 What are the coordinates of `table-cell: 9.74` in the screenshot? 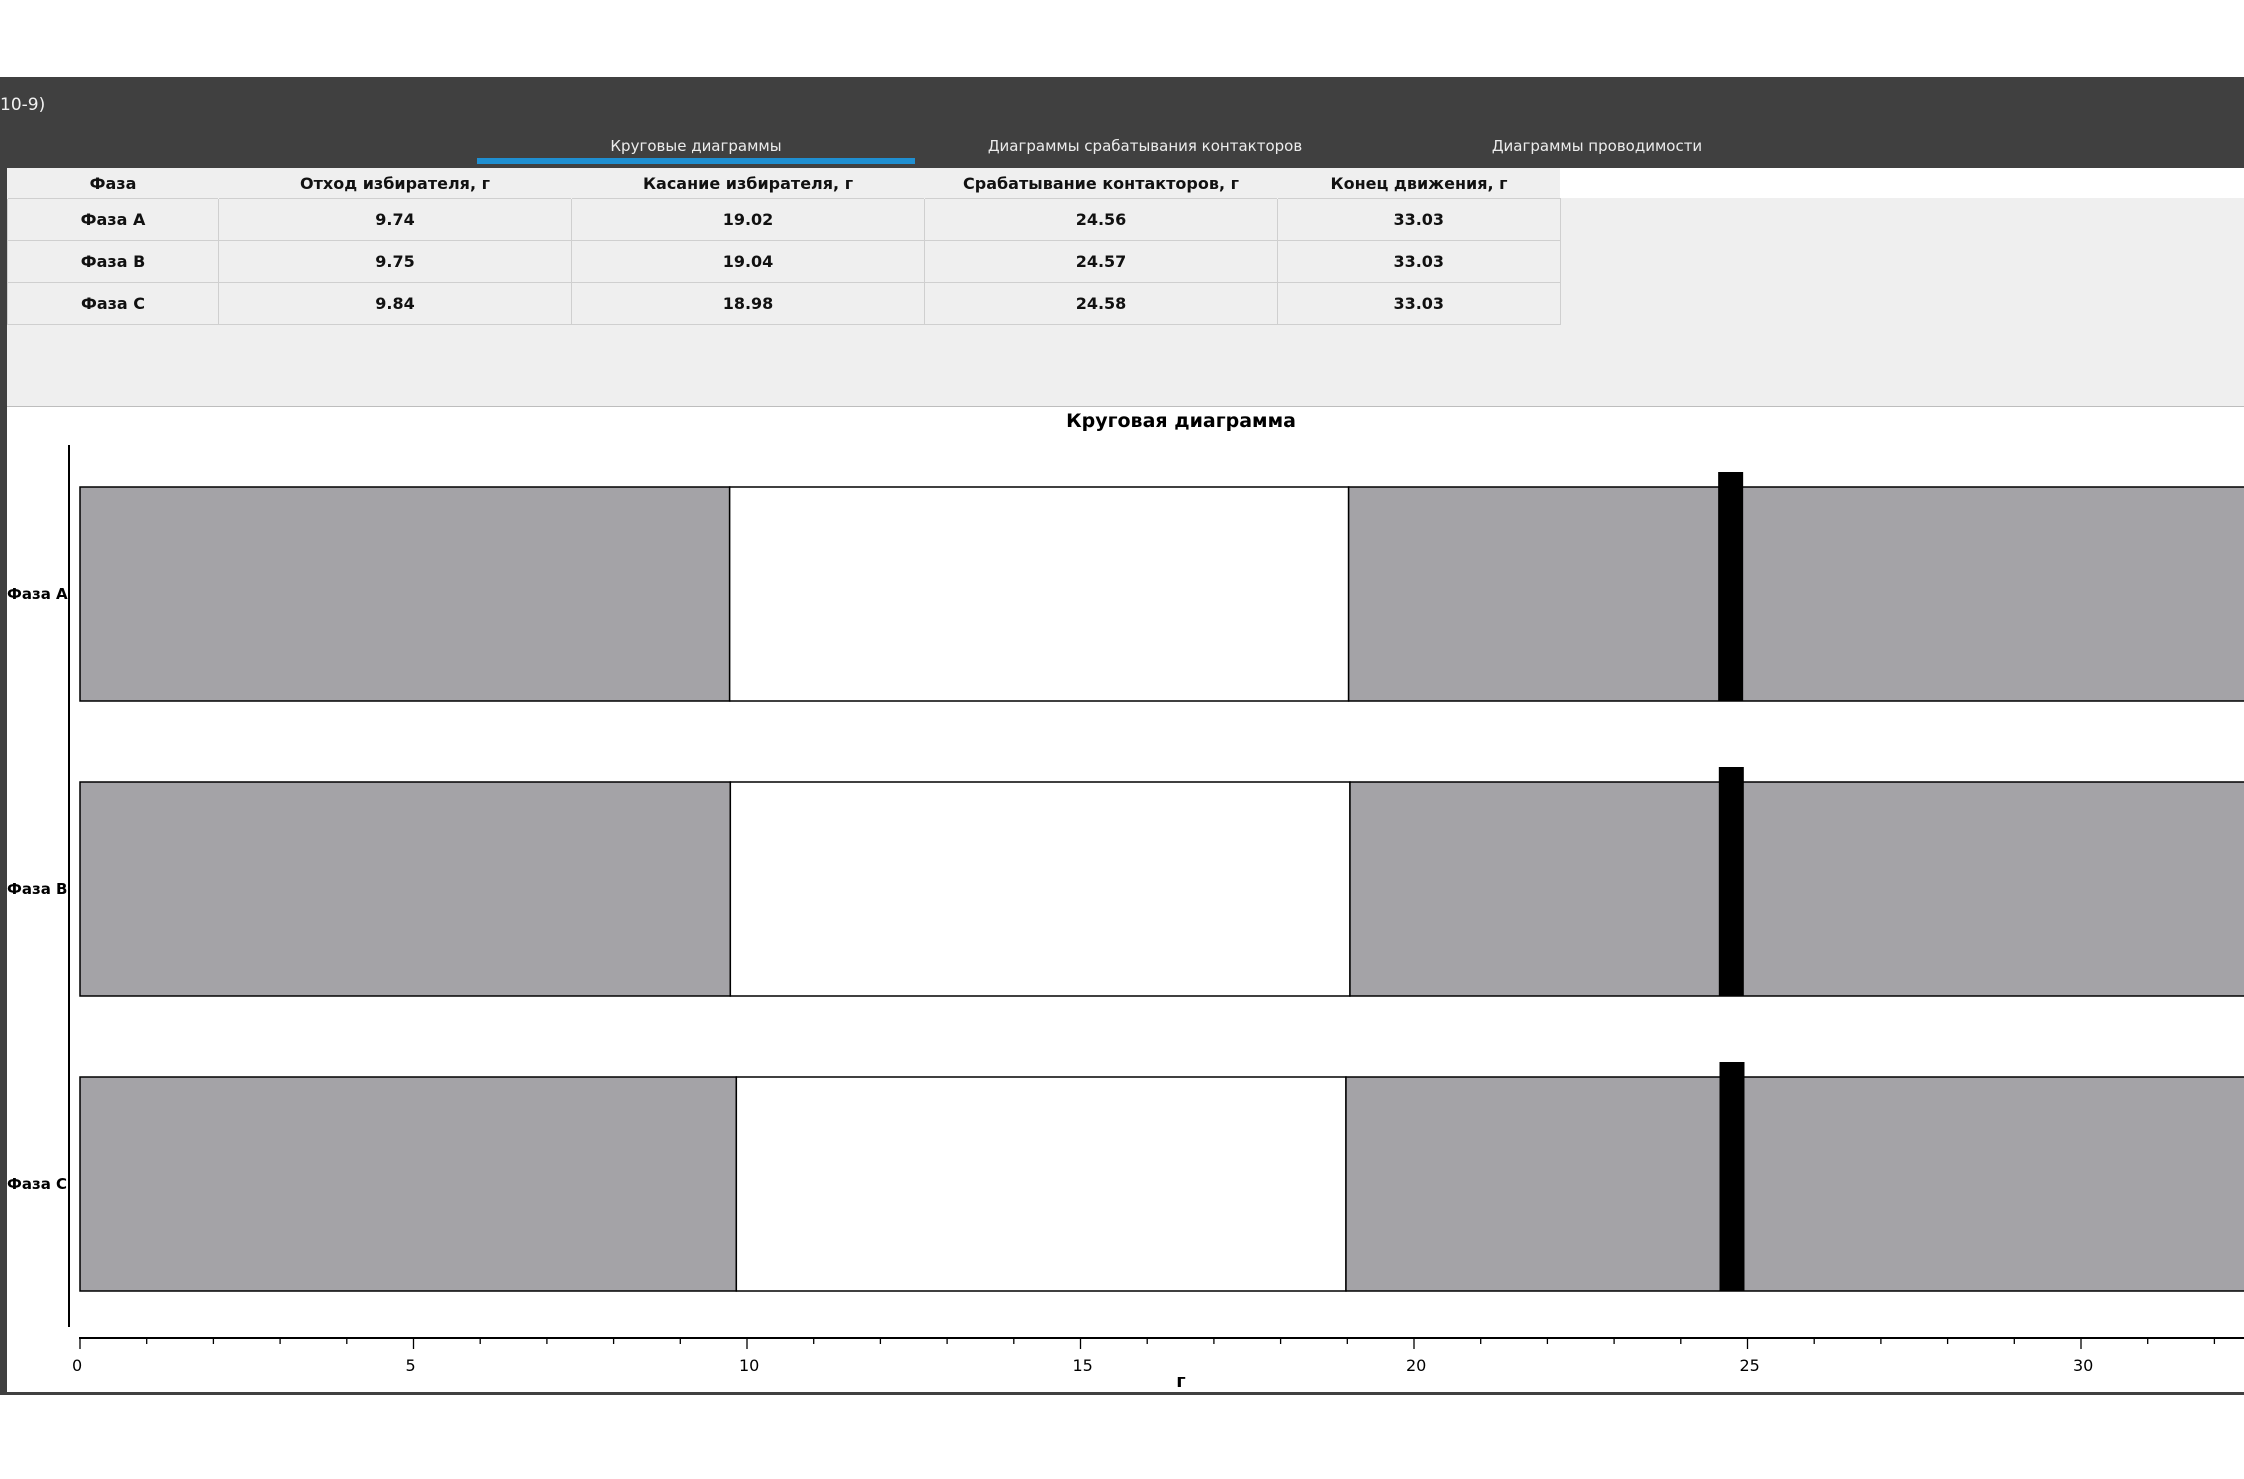 It's located at (395, 219).